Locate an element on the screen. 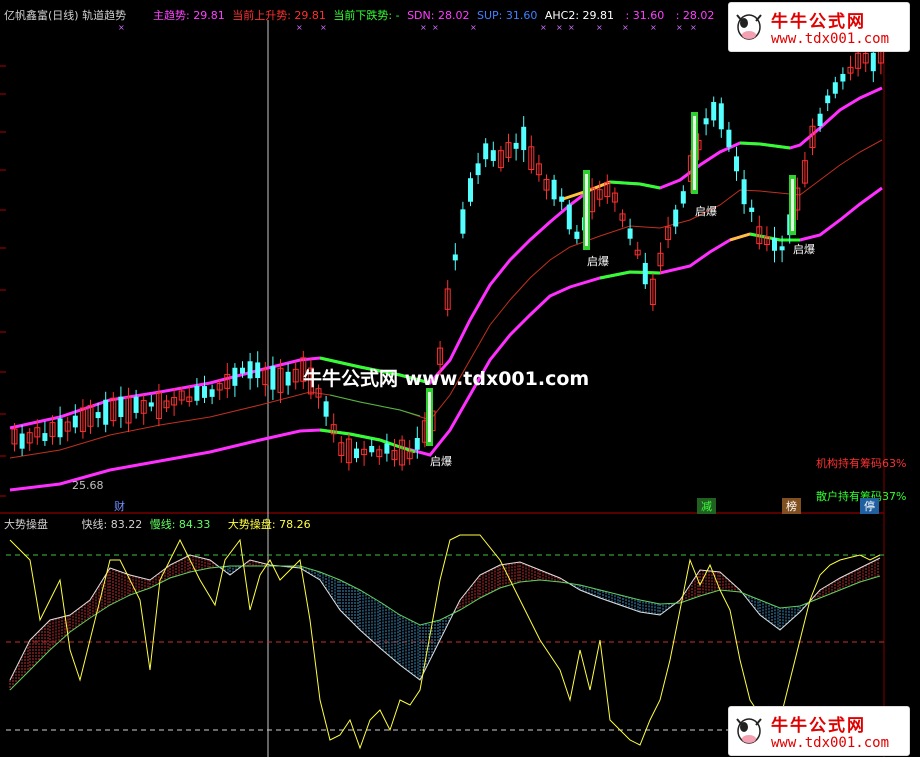 The width and height of the screenshot is (920, 757). ahc2-value: : 29.81 is located at coordinates (595, 15).